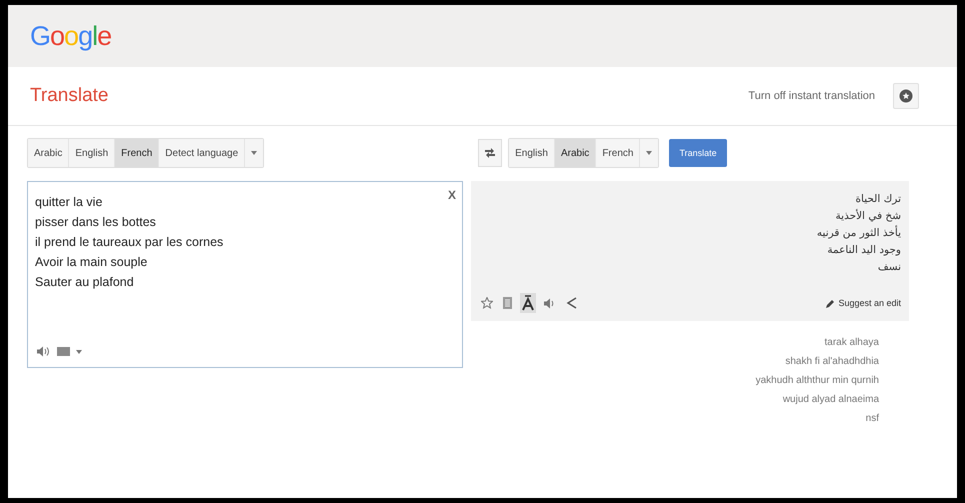  Describe the element at coordinates (70, 96) in the screenshot. I see `page-title: Translate` at that location.